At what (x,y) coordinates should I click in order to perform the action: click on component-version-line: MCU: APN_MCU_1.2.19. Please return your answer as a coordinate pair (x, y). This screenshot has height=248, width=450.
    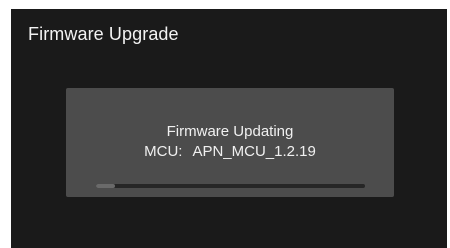
    Looking at the image, I should click on (230, 151).